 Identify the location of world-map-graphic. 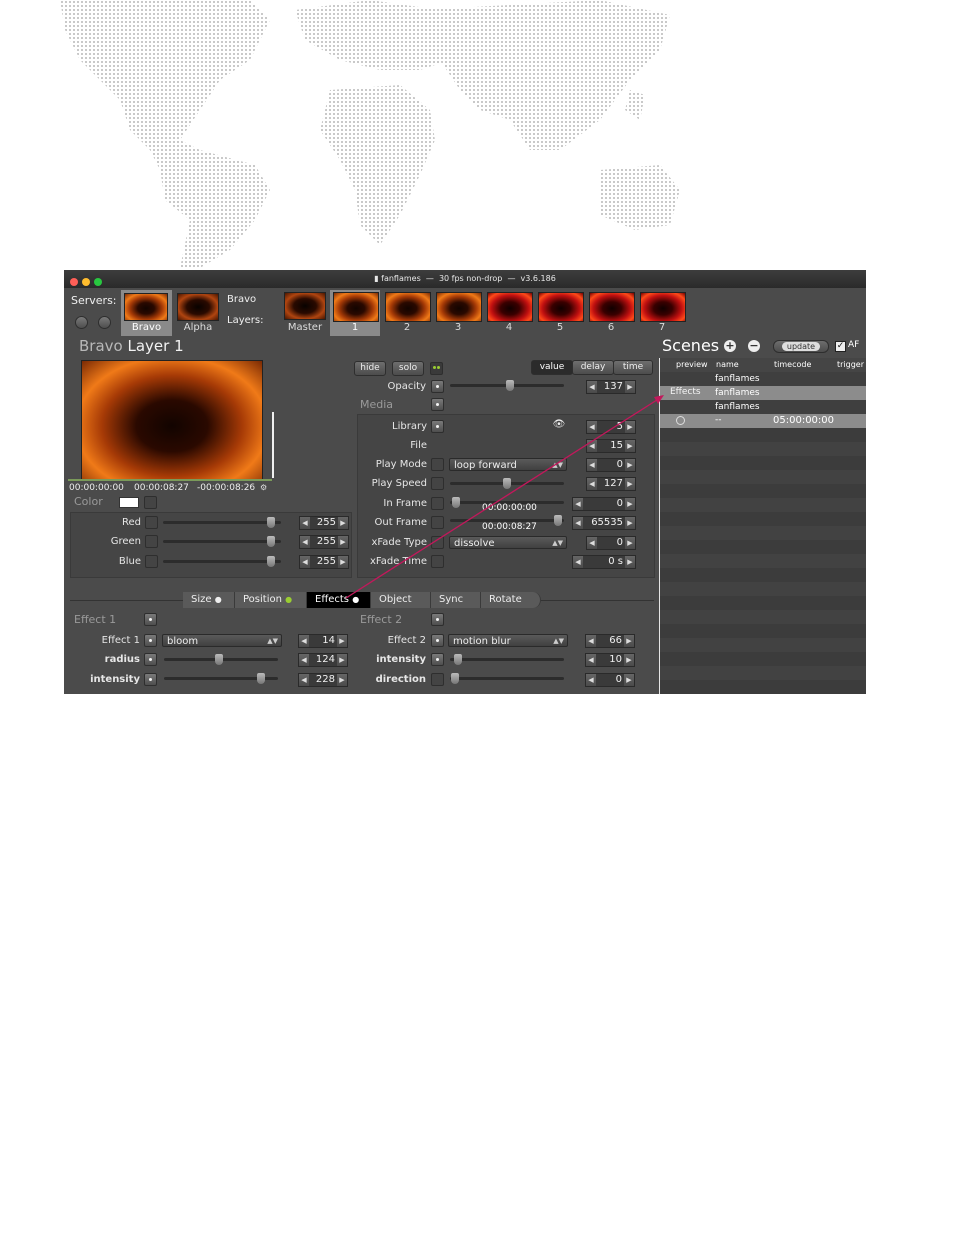
(370, 134).